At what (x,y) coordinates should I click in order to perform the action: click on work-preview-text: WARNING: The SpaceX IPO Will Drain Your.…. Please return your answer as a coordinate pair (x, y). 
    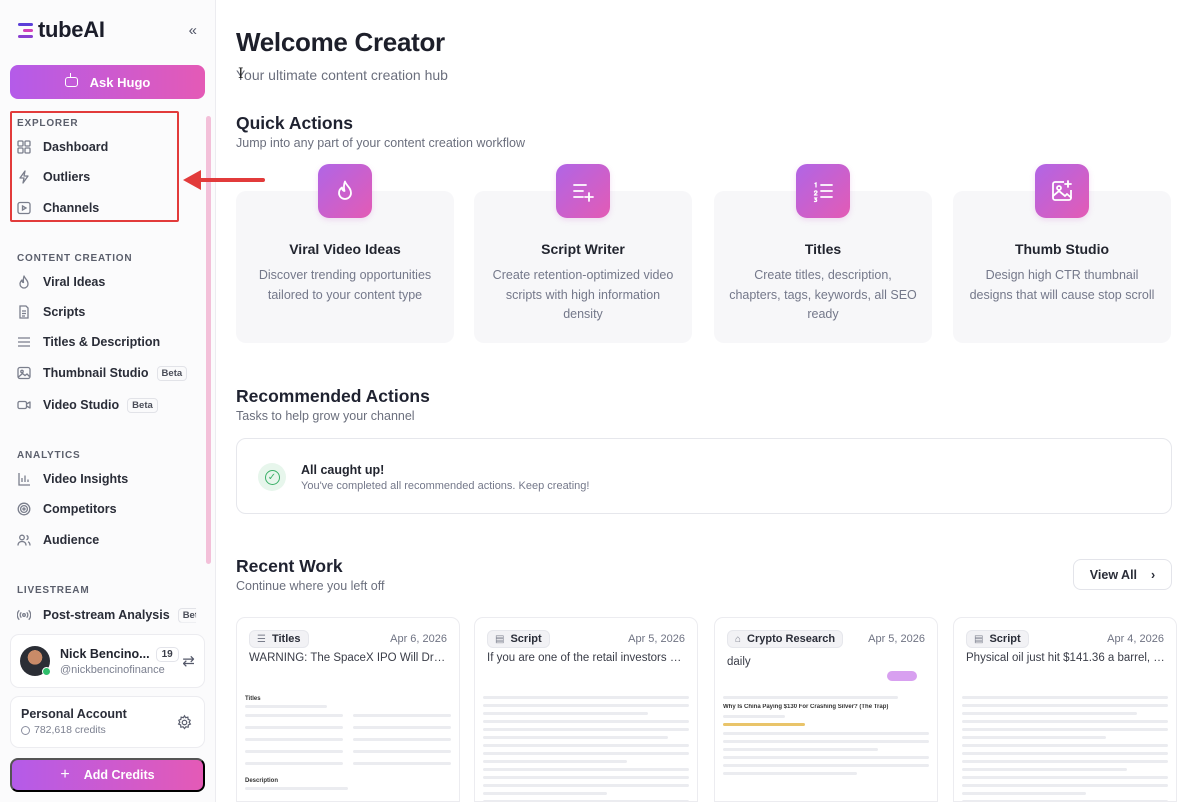
    Looking at the image, I should click on (349, 658).